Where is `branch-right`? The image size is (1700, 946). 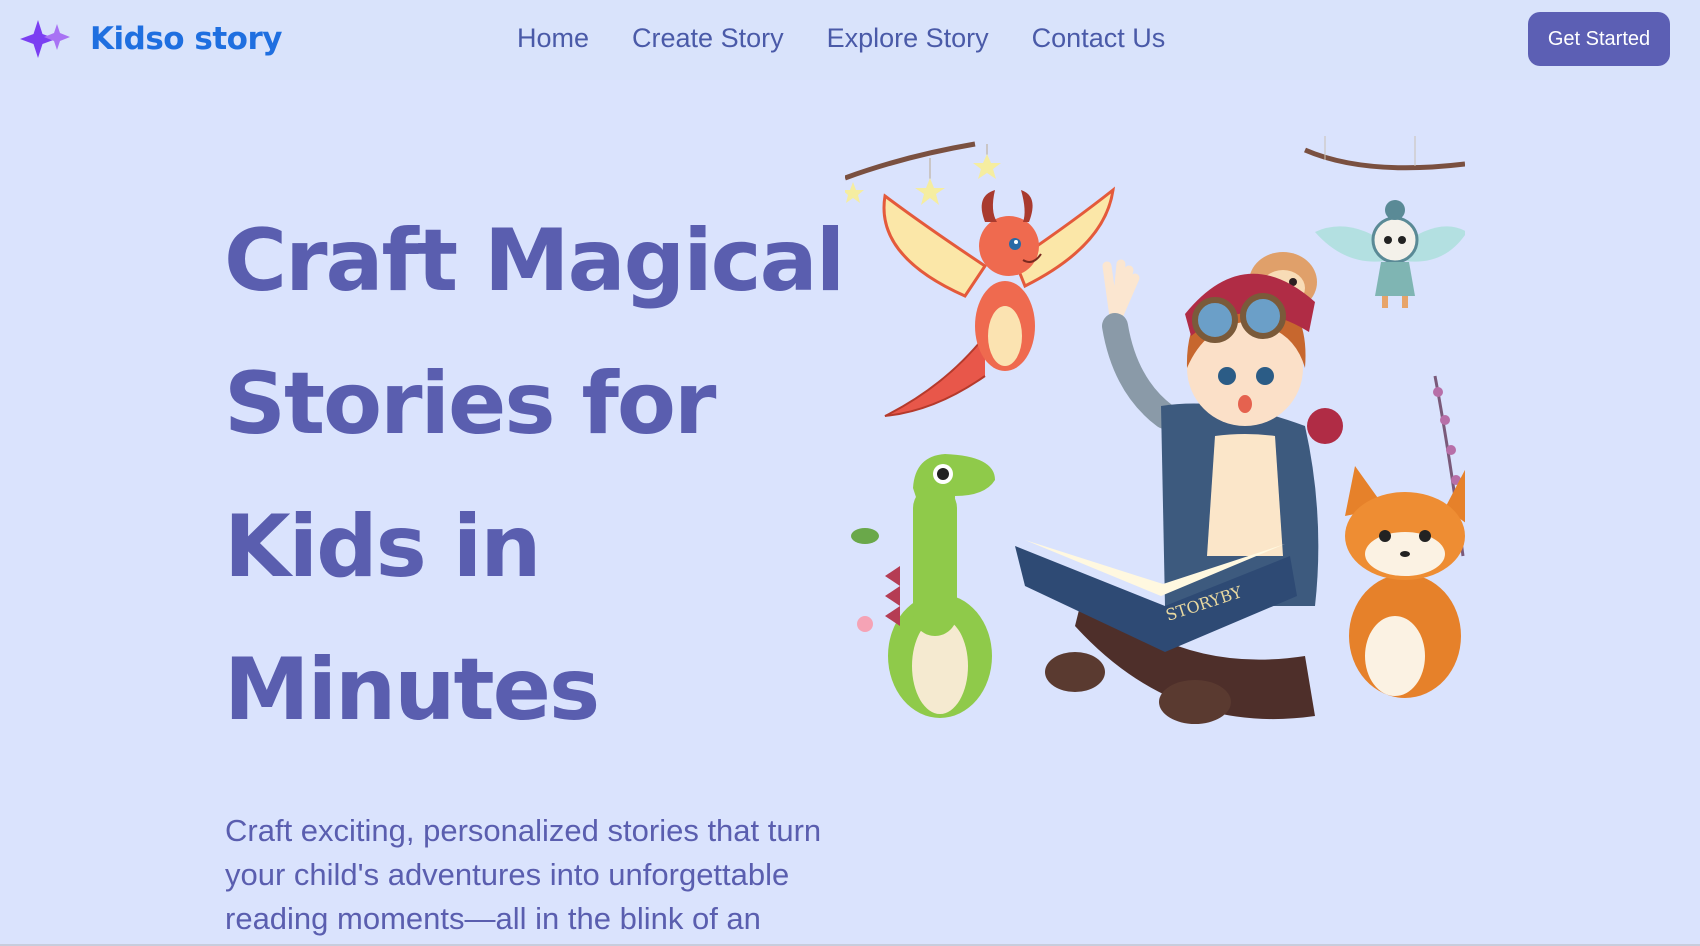 branch-right is located at coordinates (1384, 153).